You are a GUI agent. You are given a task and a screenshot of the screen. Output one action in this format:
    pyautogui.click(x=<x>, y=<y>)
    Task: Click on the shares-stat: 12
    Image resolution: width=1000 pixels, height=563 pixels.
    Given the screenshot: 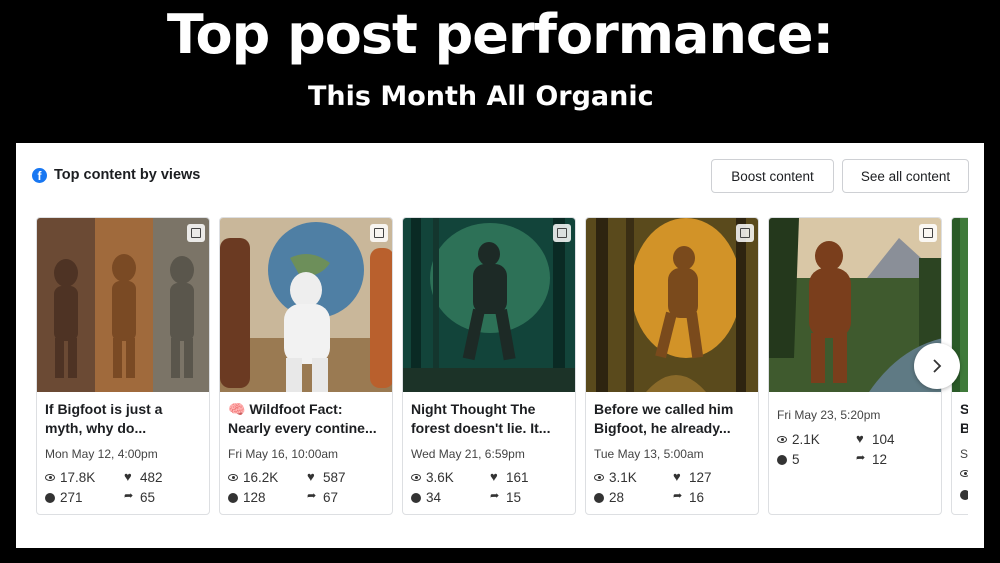 What is the action you would take?
    pyautogui.click(x=872, y=459)
    